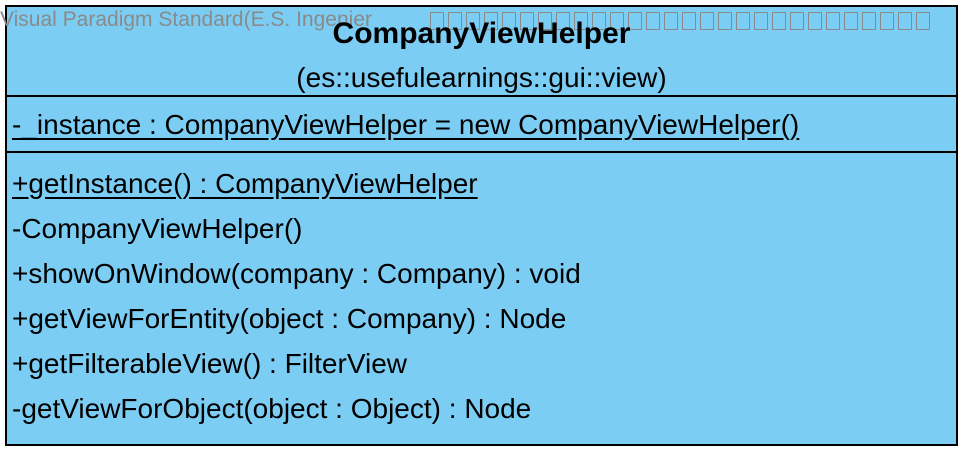 Image resolution: width=969 pixels, height=456 pixels. I want to click on operation-constructor: -CompanyViewHelper(), so click(157, 228).